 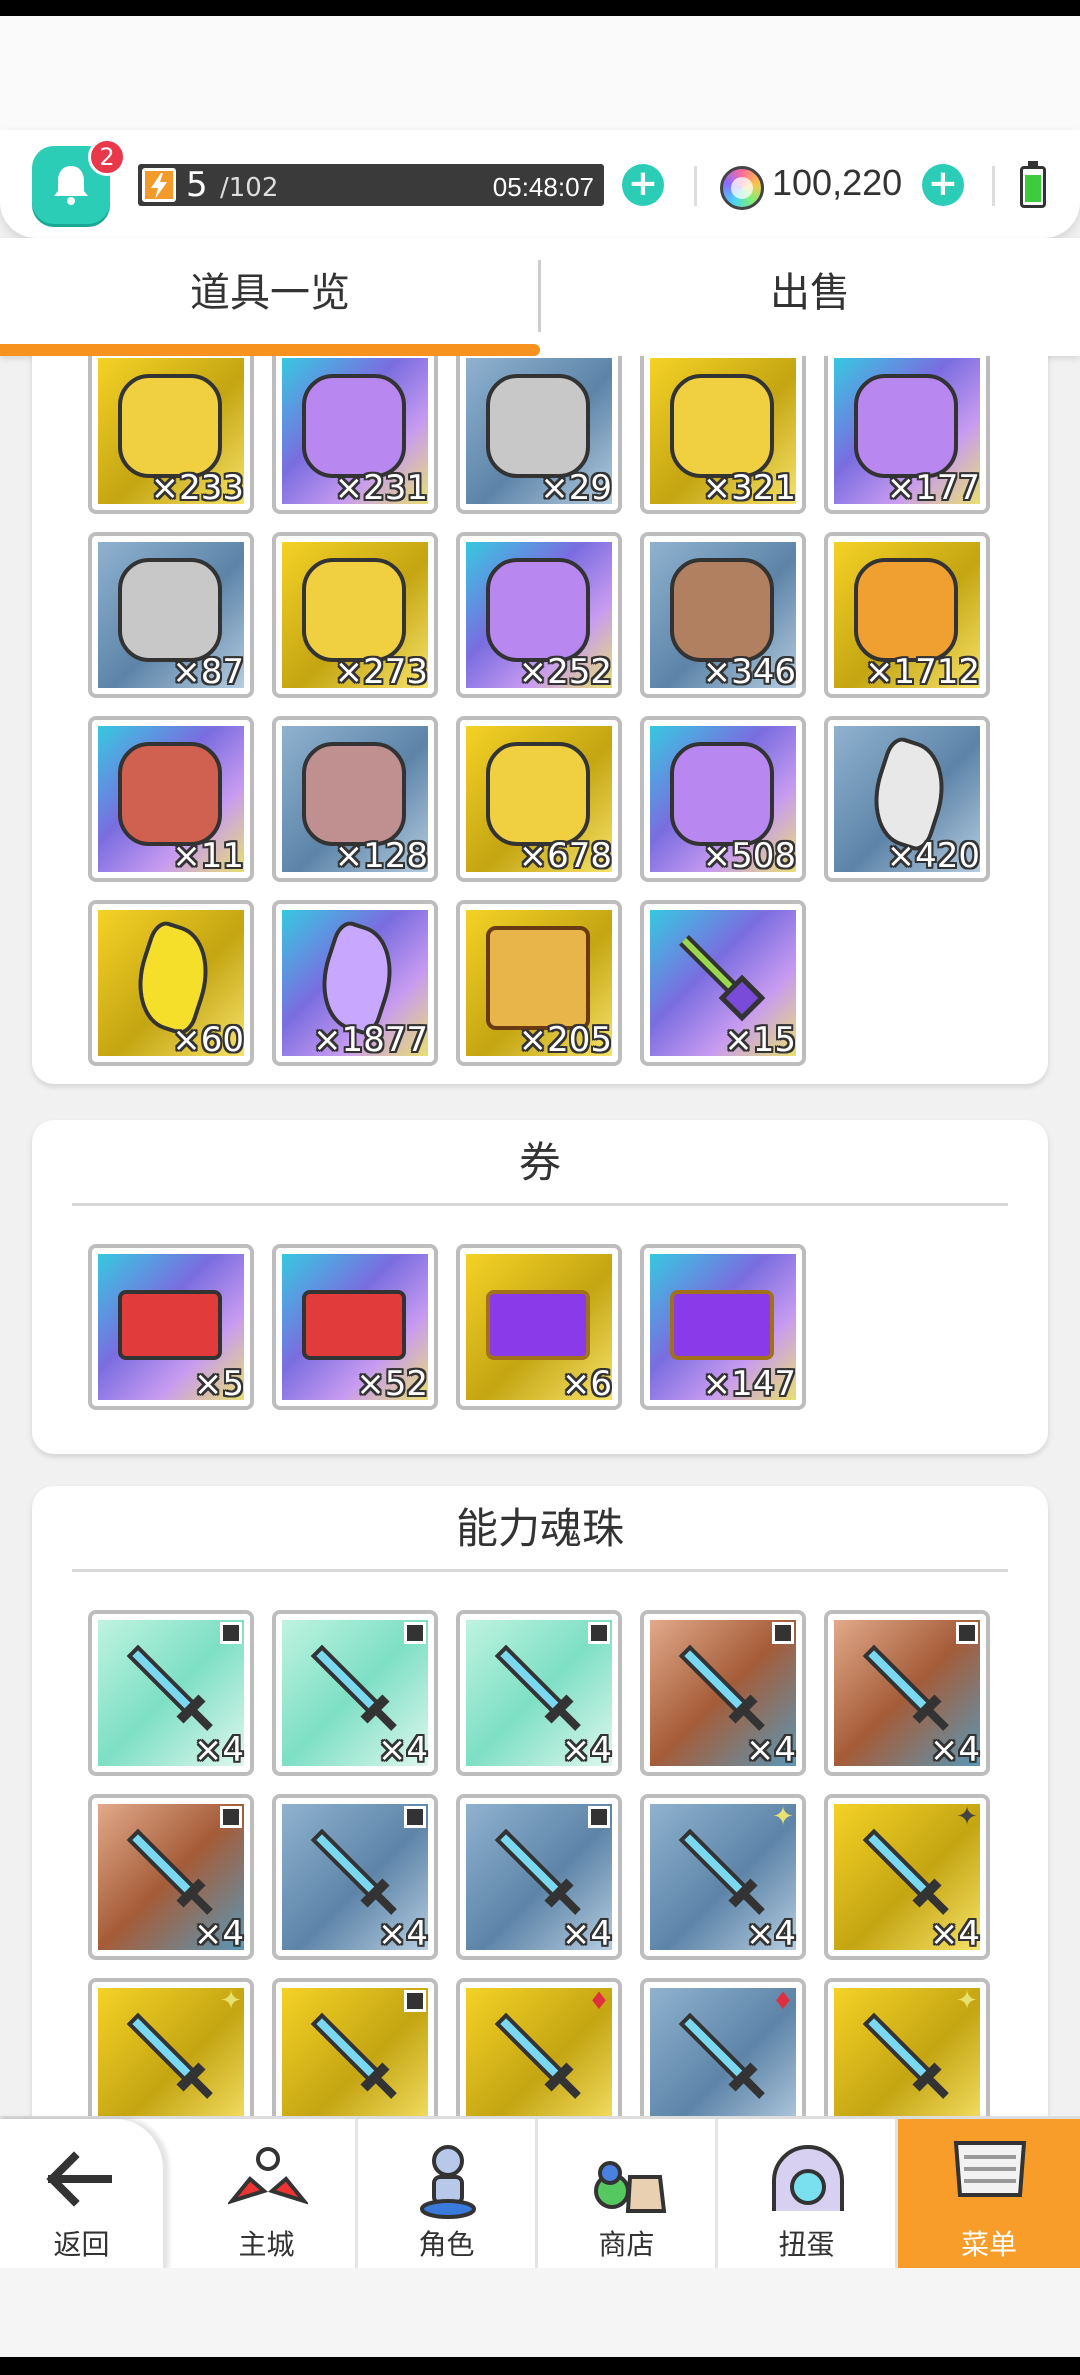 I want to click on battery-icon, so click(x=1033, y=184).